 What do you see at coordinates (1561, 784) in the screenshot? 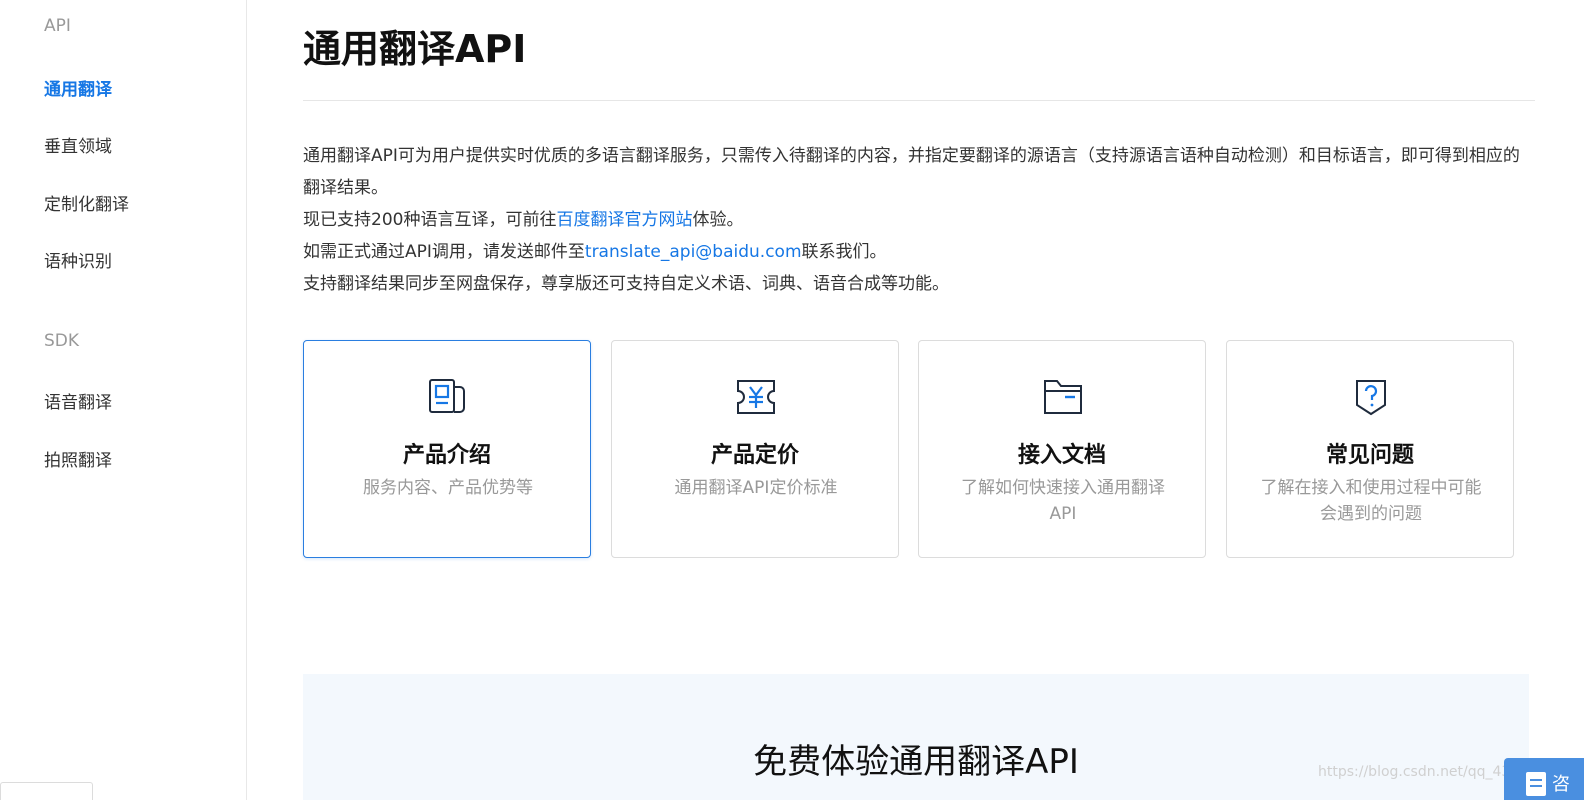
I see `consult-button-label: 咨` at bounding box center [1561, 784].